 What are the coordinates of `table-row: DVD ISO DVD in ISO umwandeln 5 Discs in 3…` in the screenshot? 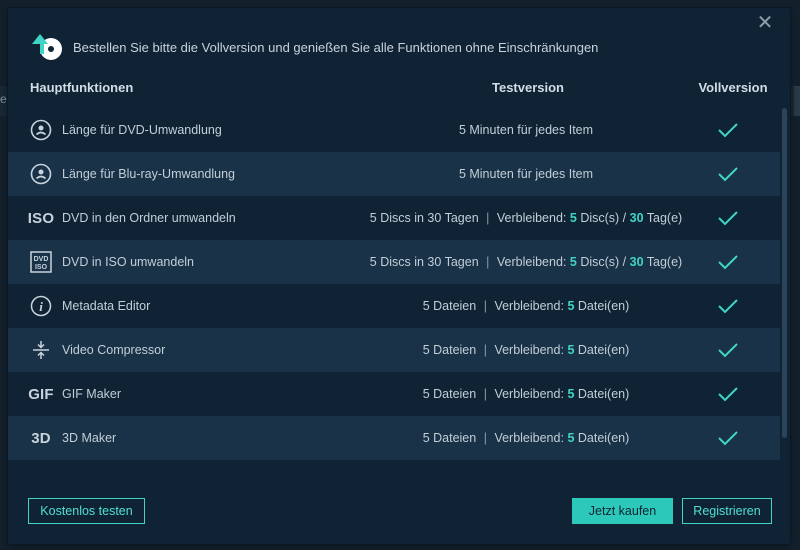 It's located at (394, 262).